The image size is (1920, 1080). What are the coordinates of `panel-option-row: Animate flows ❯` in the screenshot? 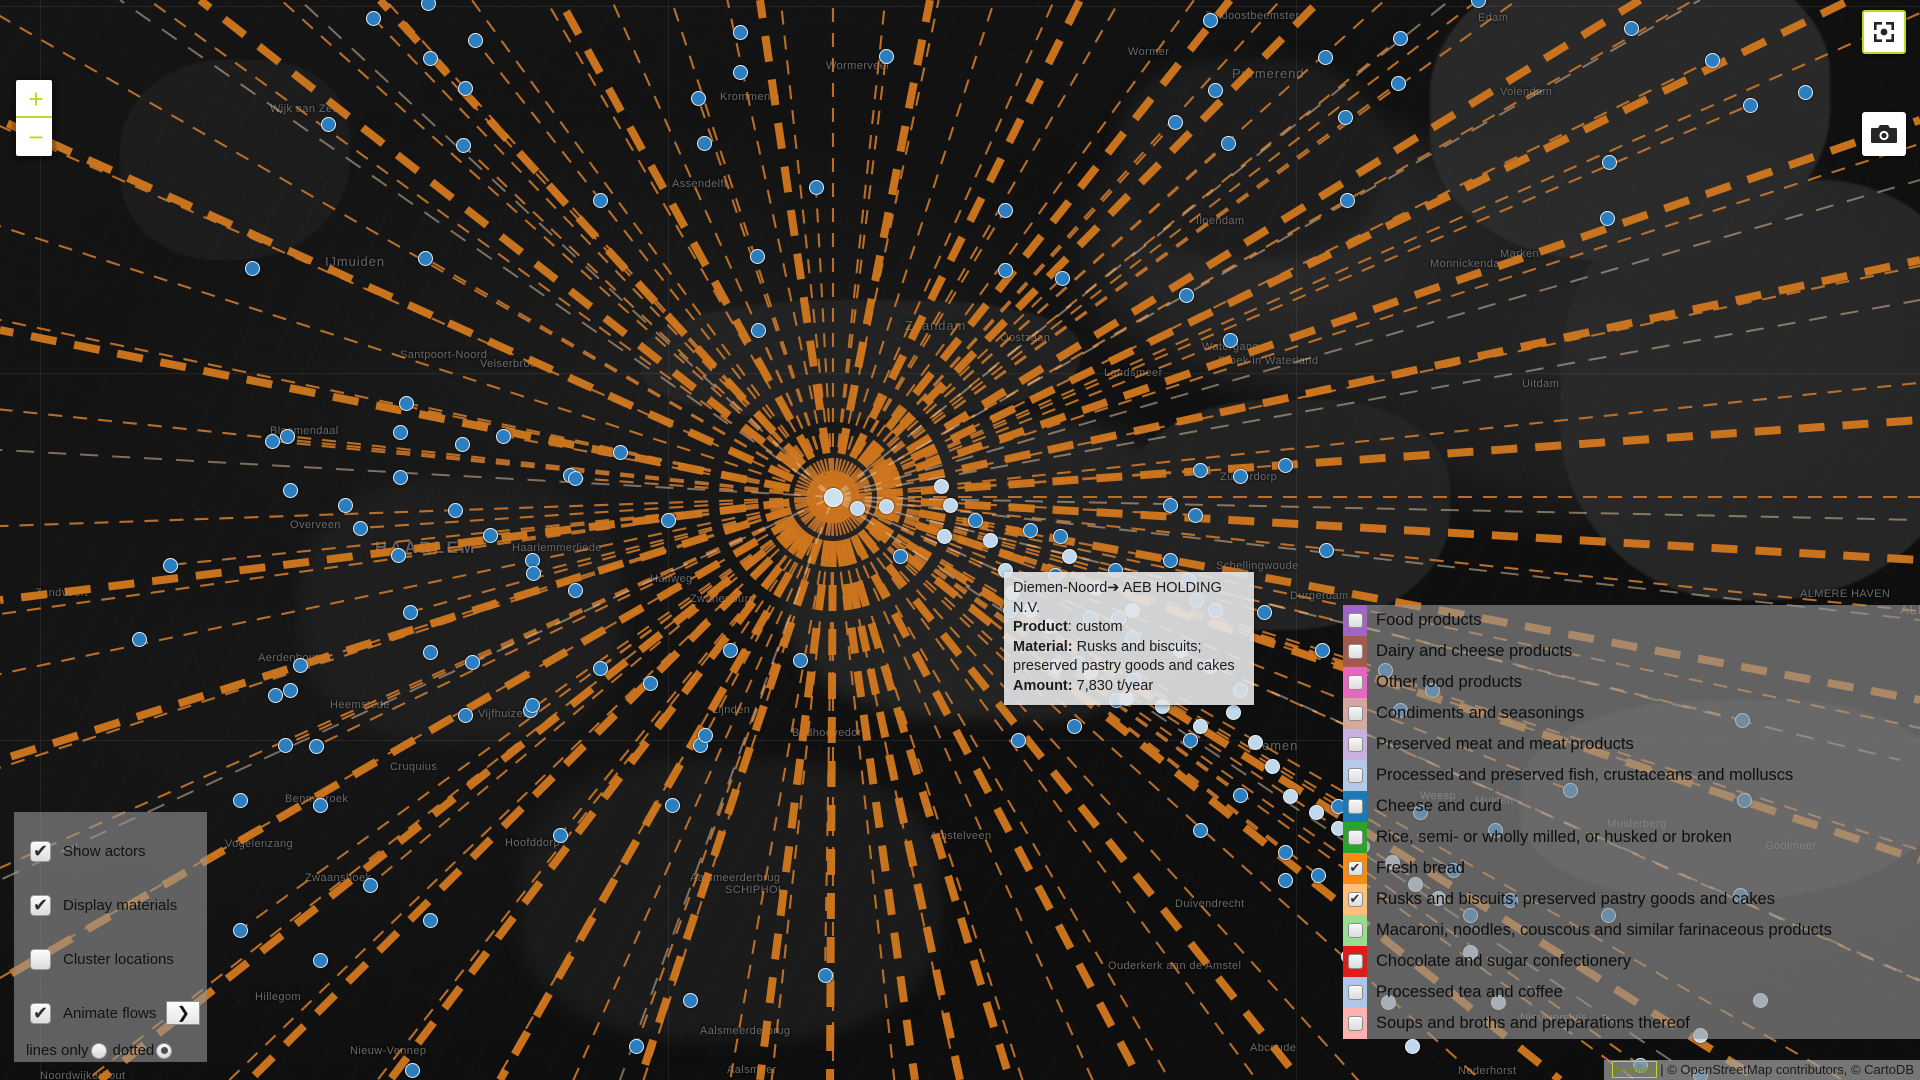 It's located at (110, 1013).